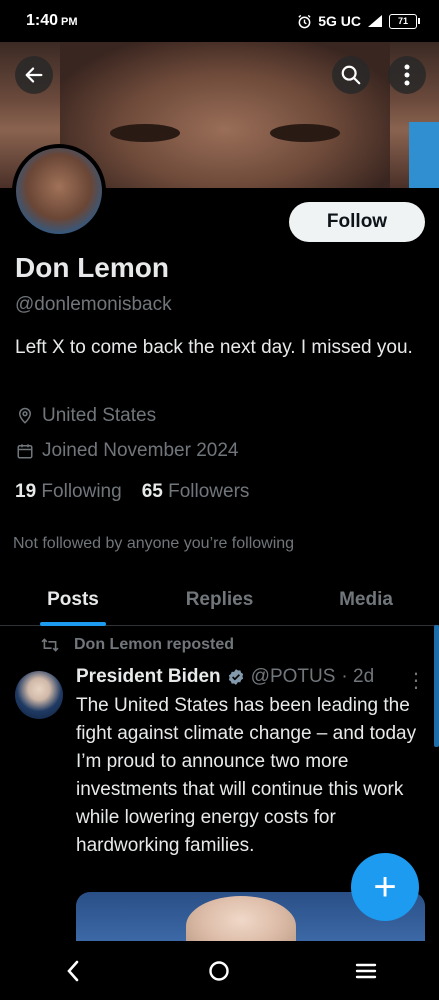  I want to click on status-time: 1:40 PM, so click(52, 21).